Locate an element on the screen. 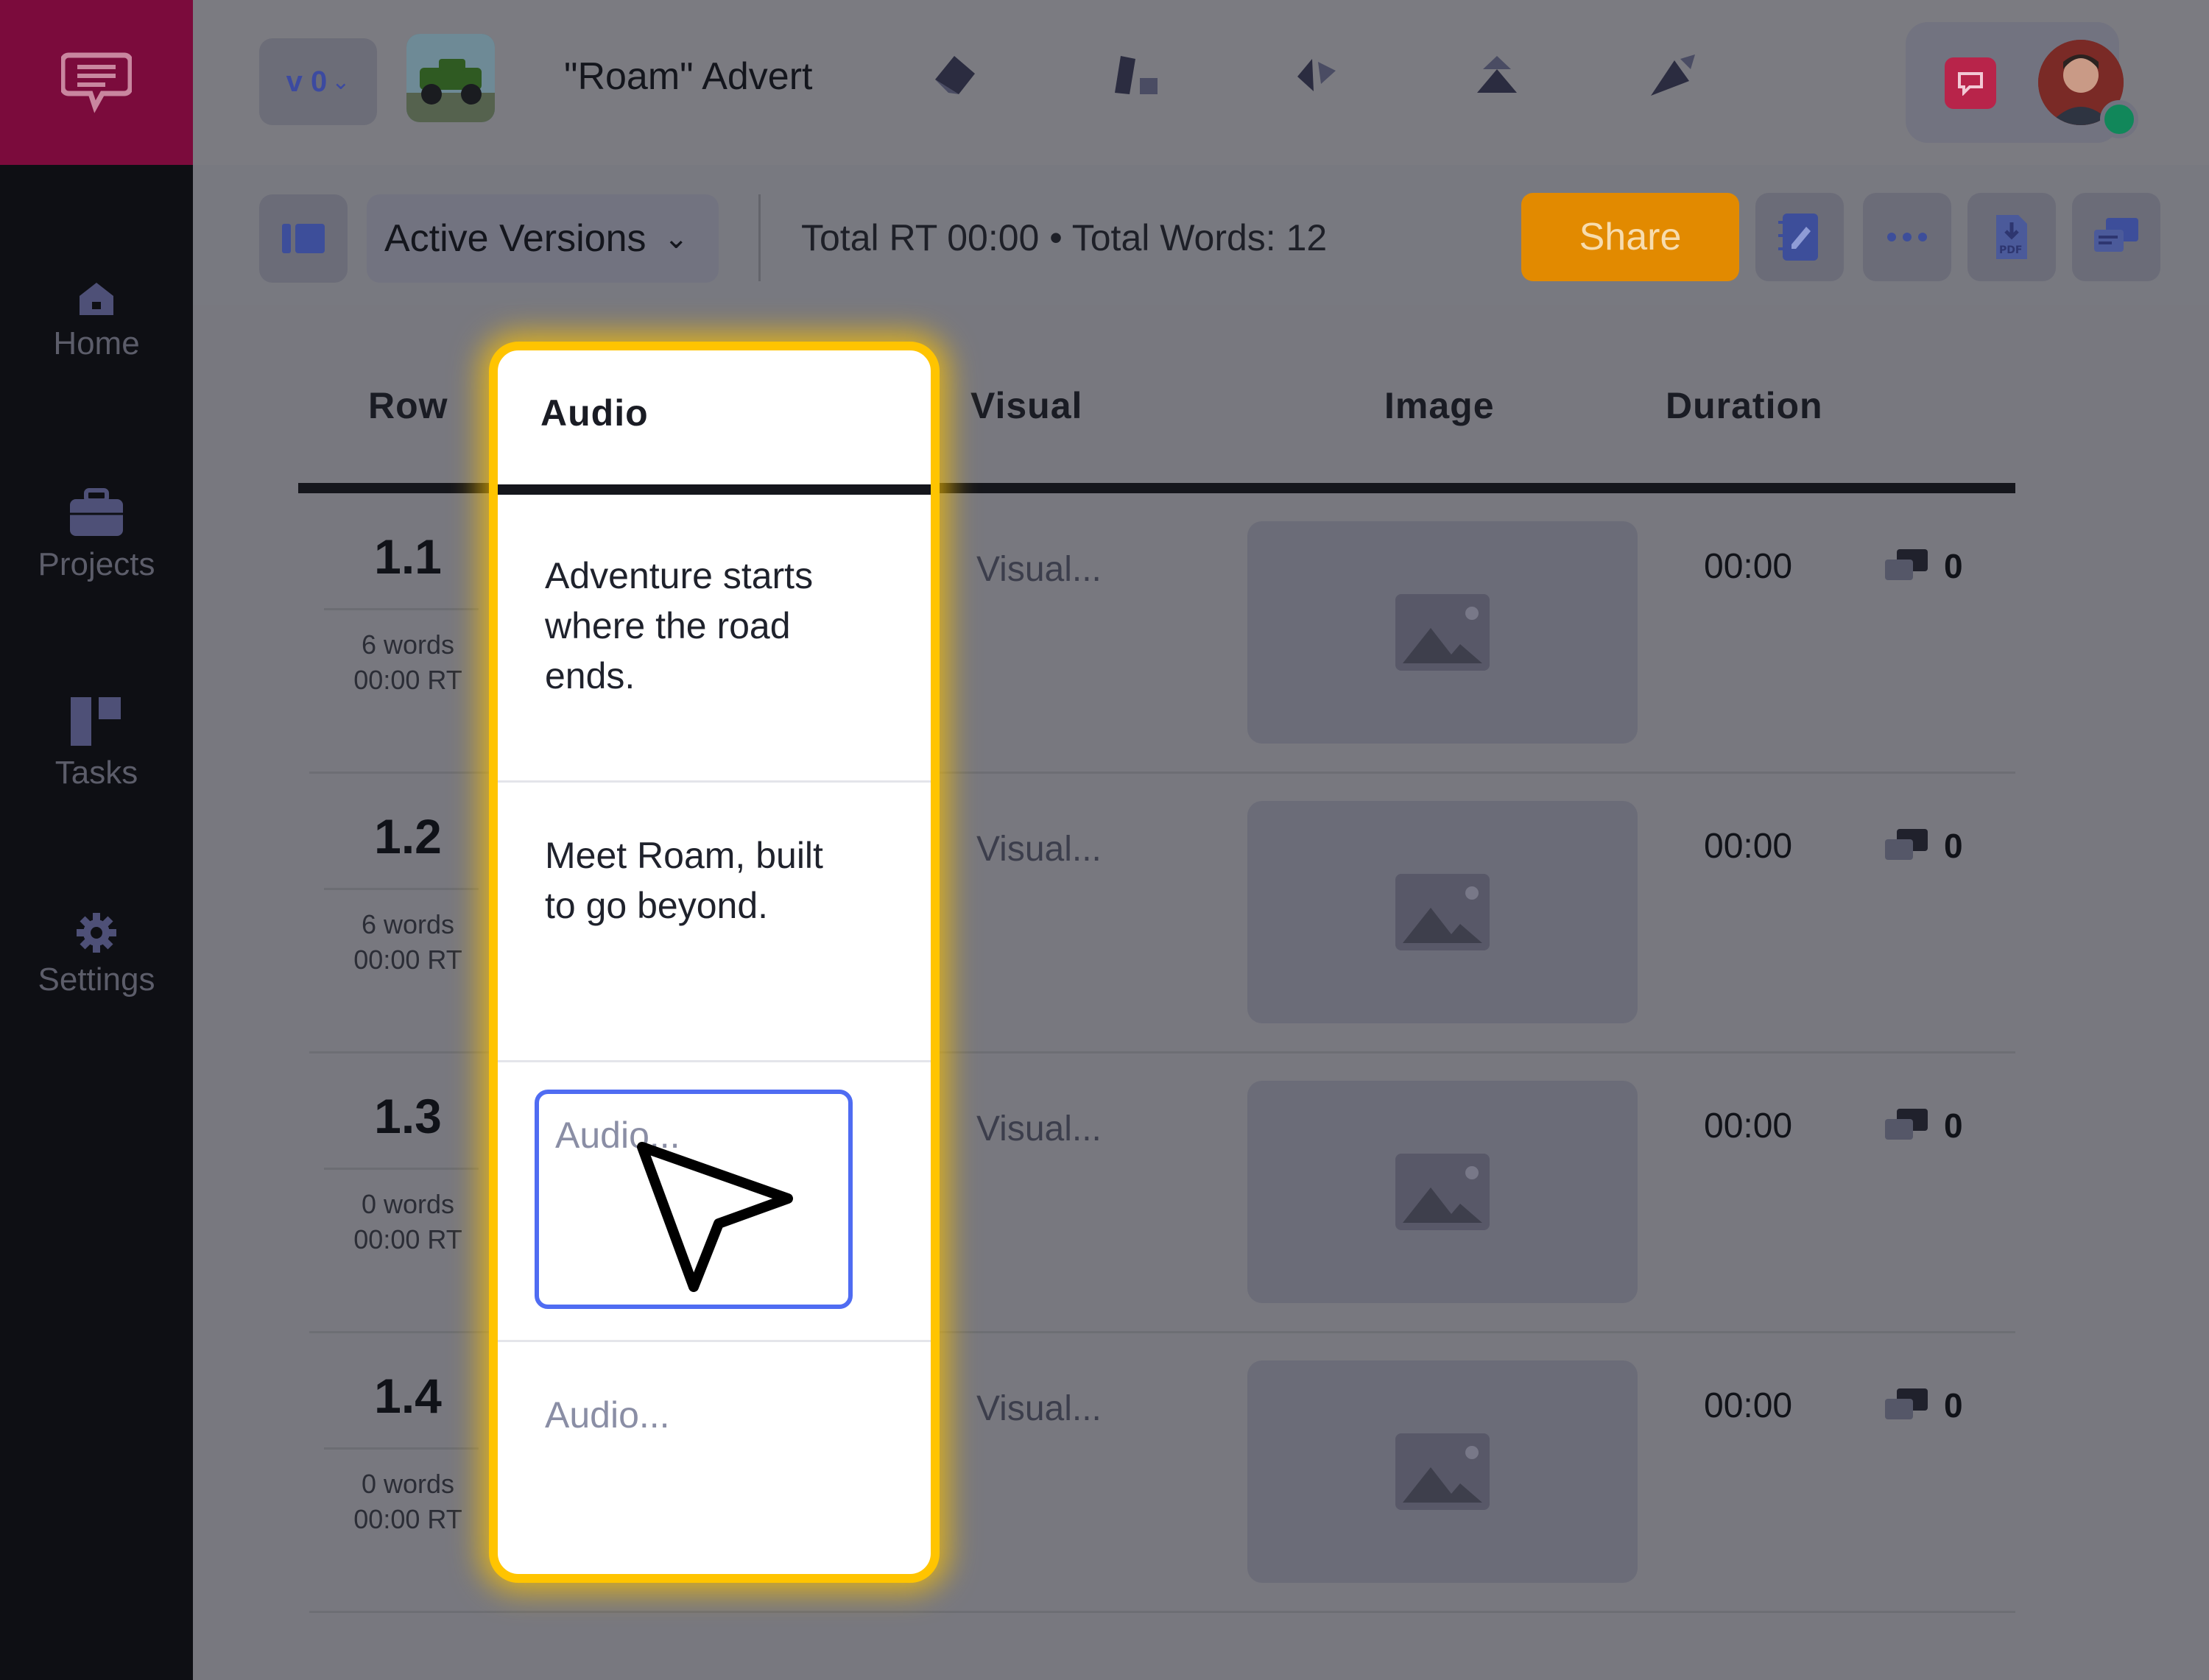  sidebar-item-label: Settings is located at coordinates (96, 979).